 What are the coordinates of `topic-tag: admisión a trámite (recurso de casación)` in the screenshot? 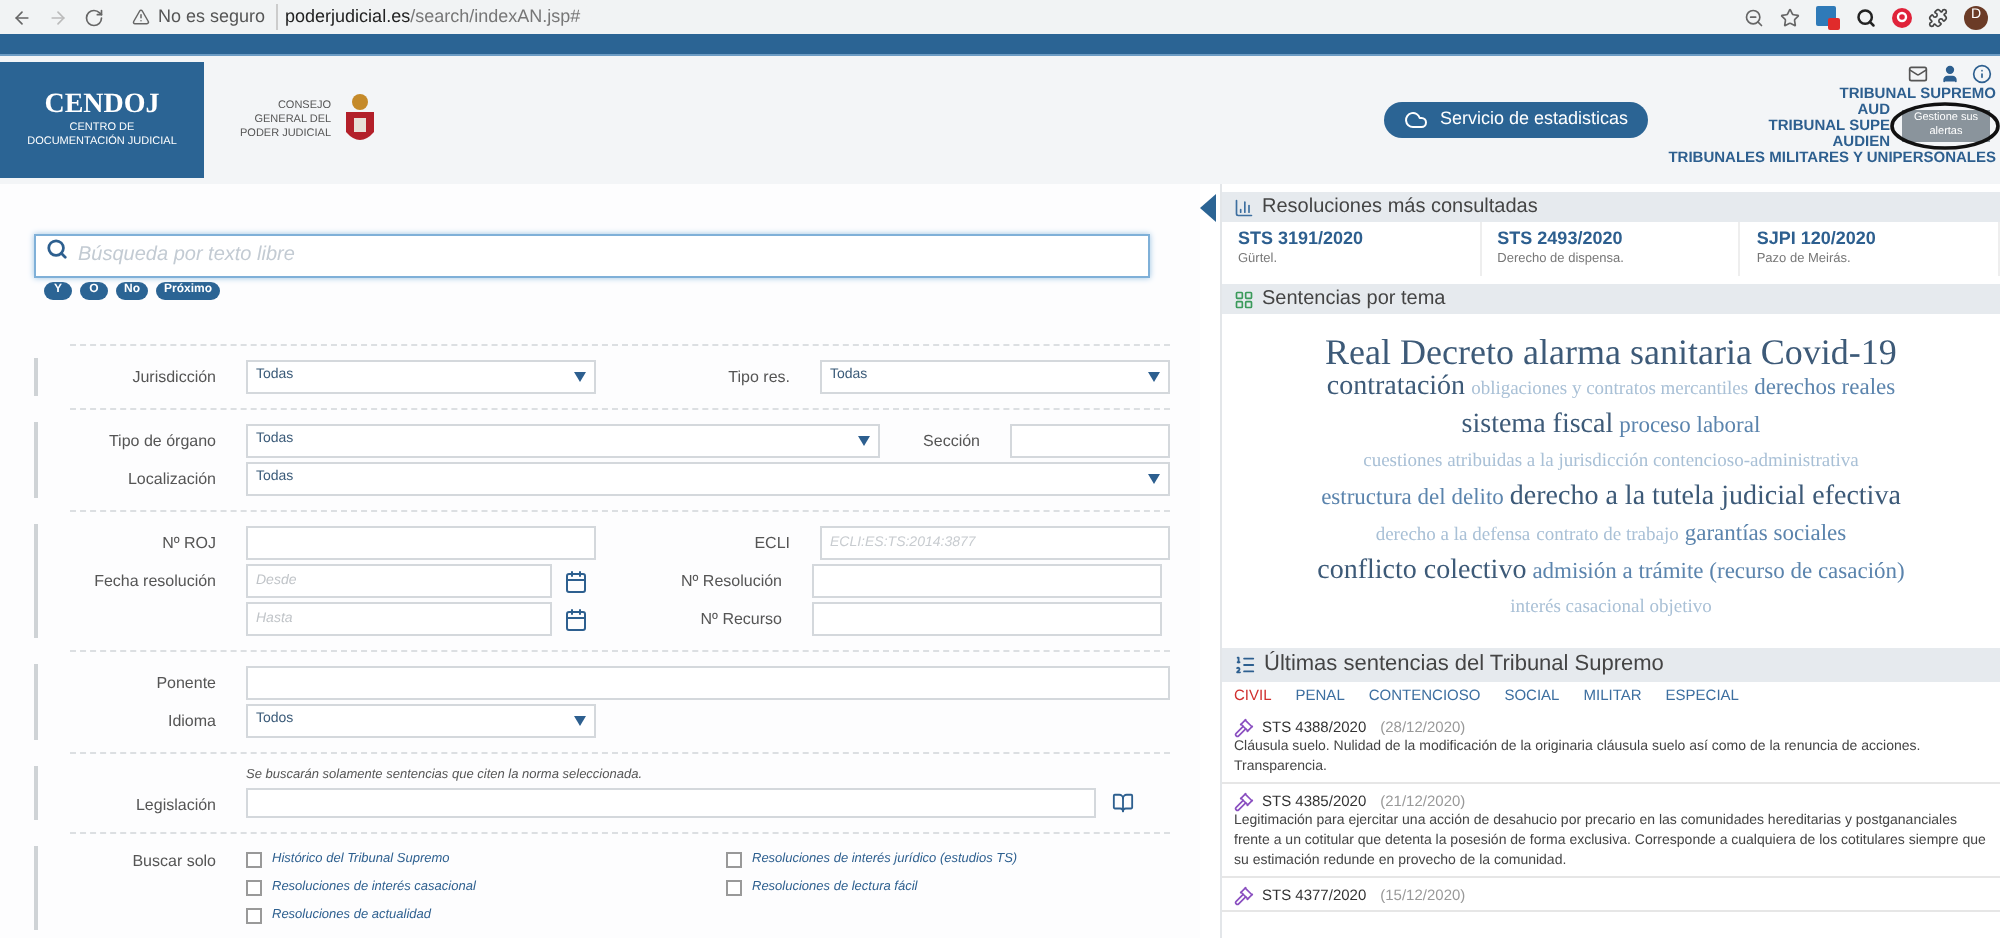 It's located at (1718, 572).